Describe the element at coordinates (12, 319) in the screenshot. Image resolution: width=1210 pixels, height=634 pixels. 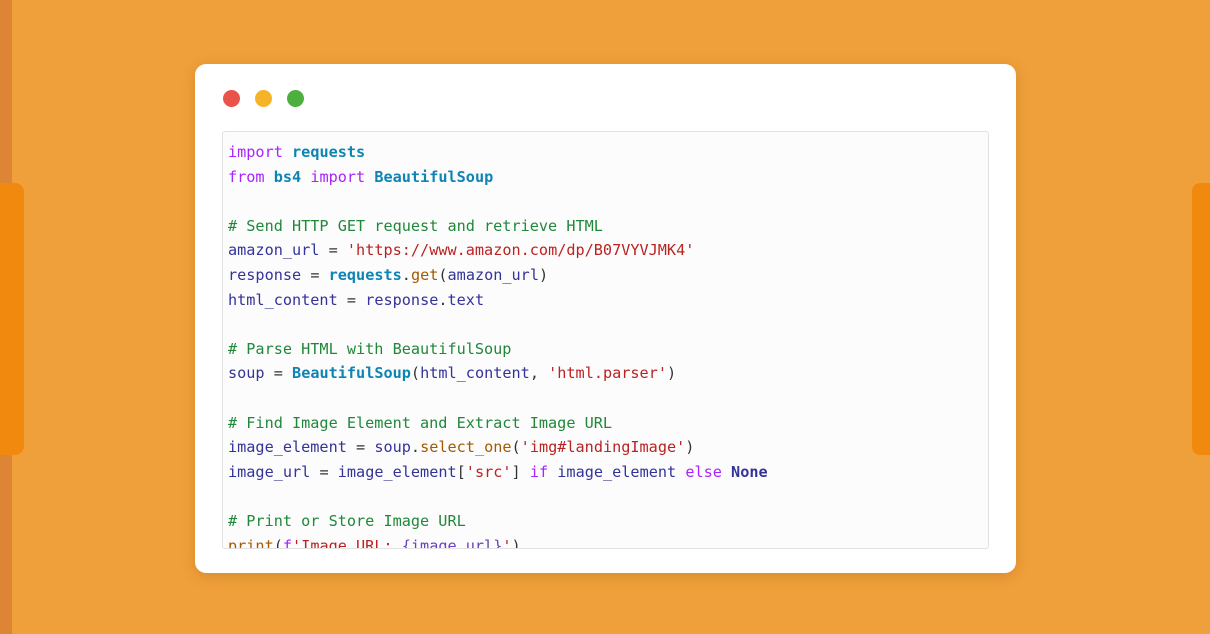
I see `decorative-left-tab` at that location.